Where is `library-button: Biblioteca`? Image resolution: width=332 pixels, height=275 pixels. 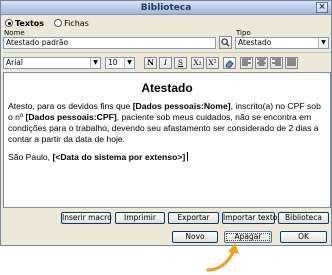 library-button: Biblioteca is located at coordinates (303, 218).